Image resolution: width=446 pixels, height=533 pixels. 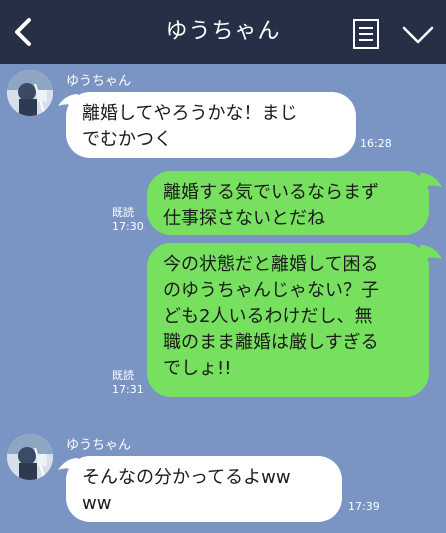 What do you see at coordinates (271, 264) in the screenshot?
I see `message-line: 今の状態だと離婚して困る` at bounding box center [271, 264].